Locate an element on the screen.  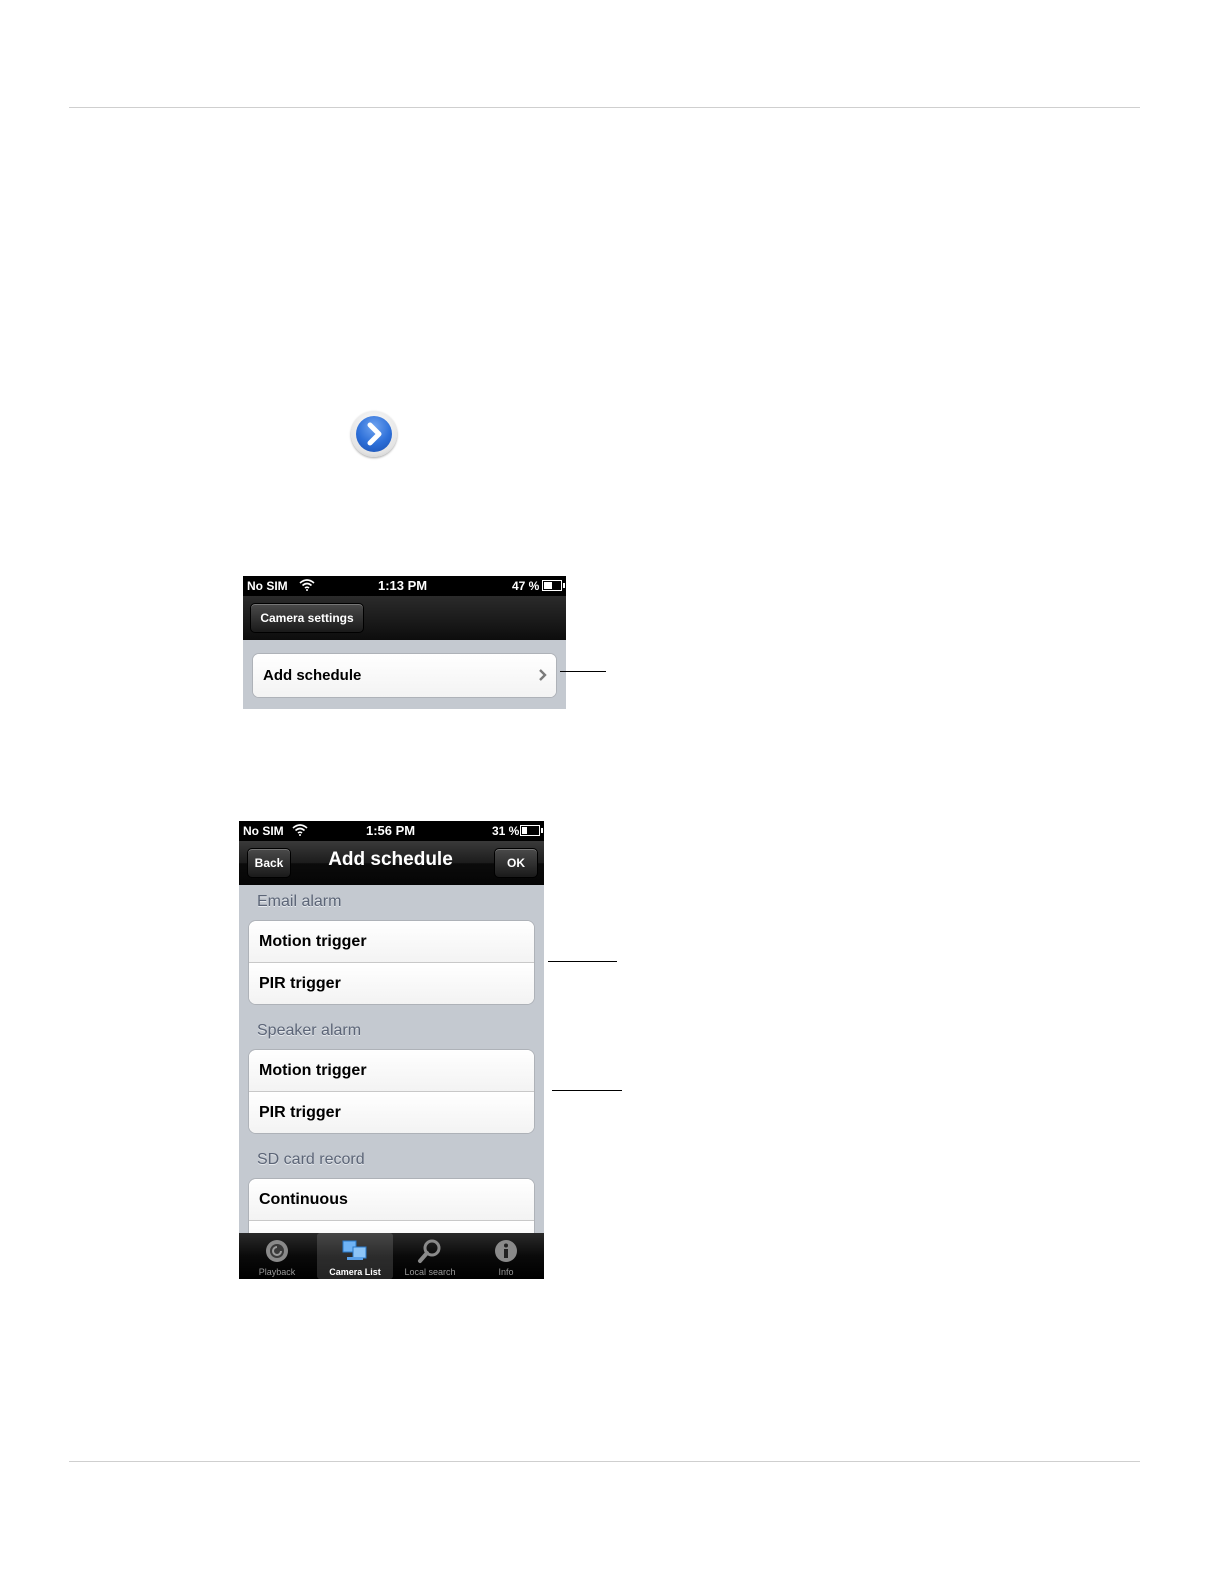
battery-percentage: 31 % is located at coordinates (506, 831).